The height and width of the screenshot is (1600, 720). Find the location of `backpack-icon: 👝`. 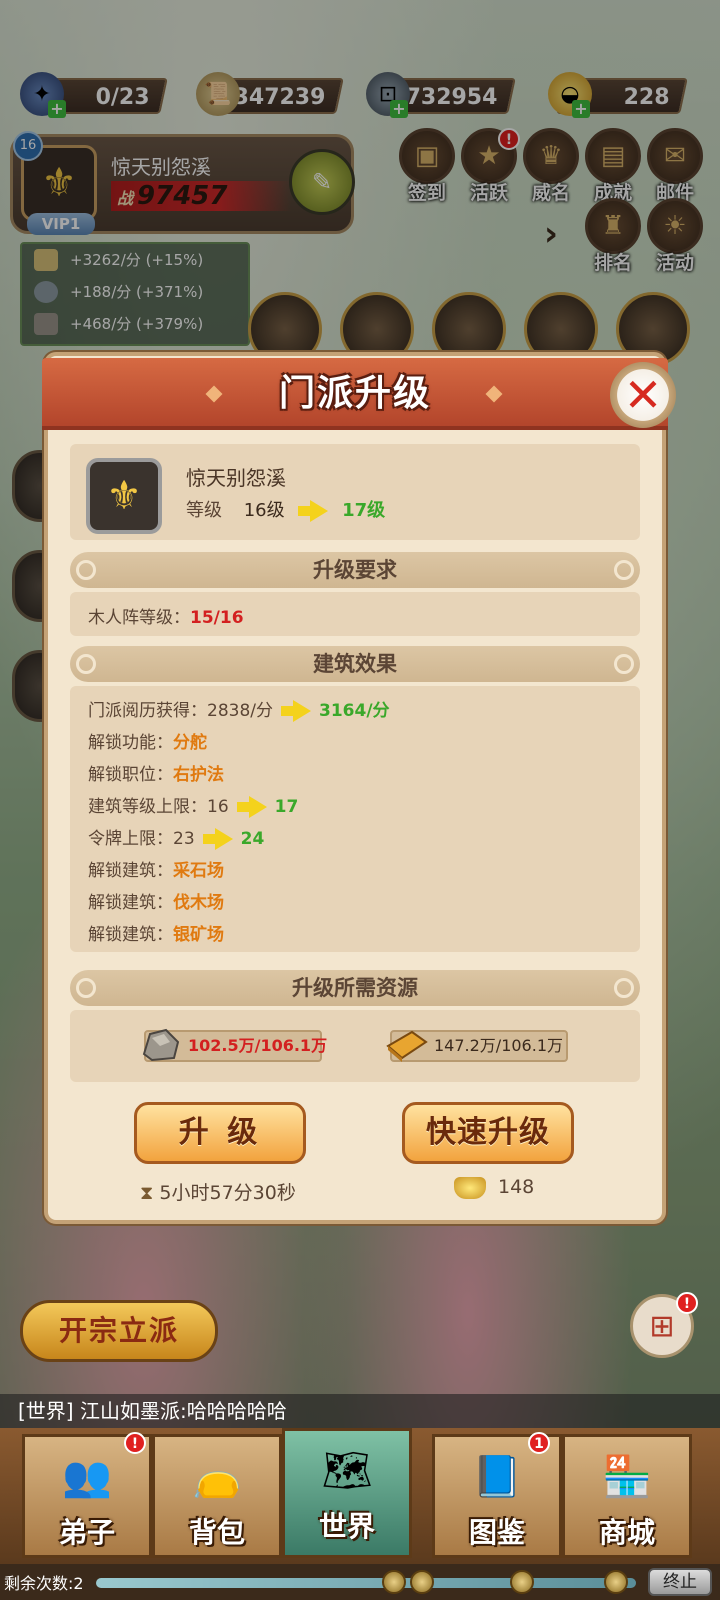

backpack-icon: 👝 is located at coordinates (217, 1476).